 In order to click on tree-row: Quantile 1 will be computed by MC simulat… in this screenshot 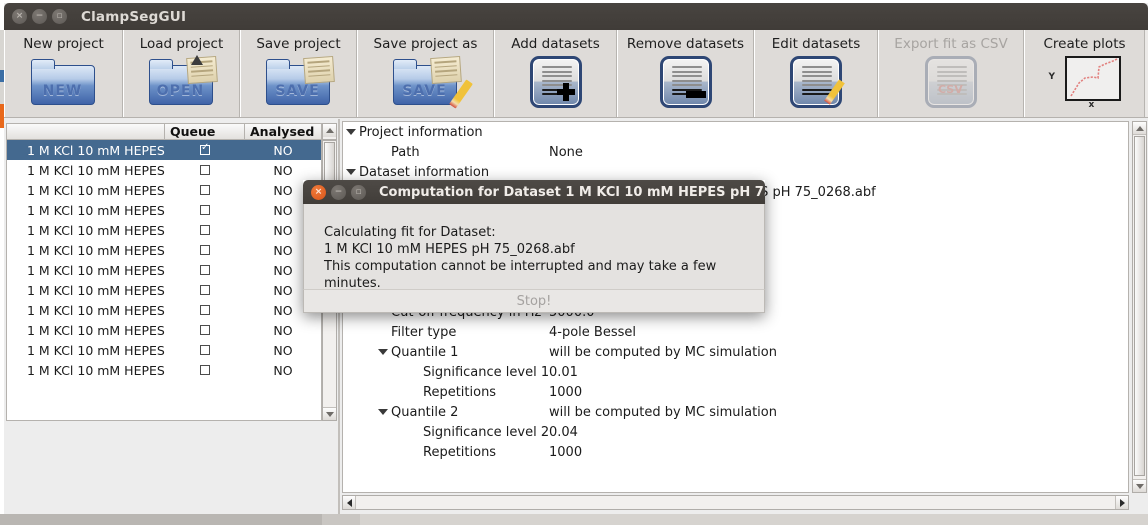, I will do `click(735, 352)`.